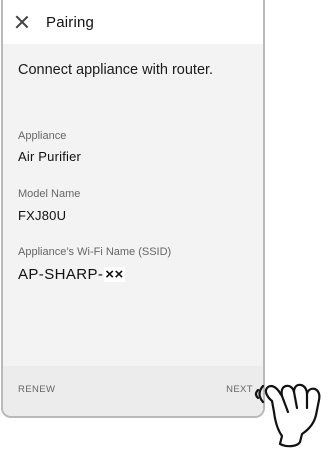 This screenshot has width=336, height=452. What do you see at coordinates (239, 389) in the screenshot?
I see `next-button: NEXT` at bounding box center [239, 389].